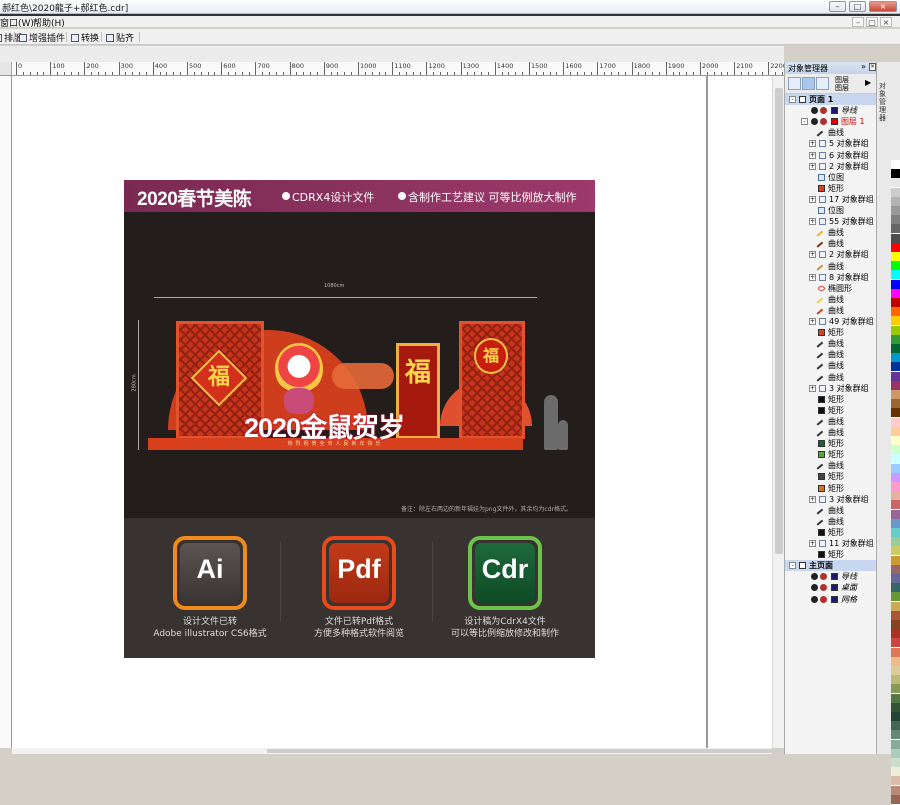  I want to click on color-swatch, so click(895, 799).